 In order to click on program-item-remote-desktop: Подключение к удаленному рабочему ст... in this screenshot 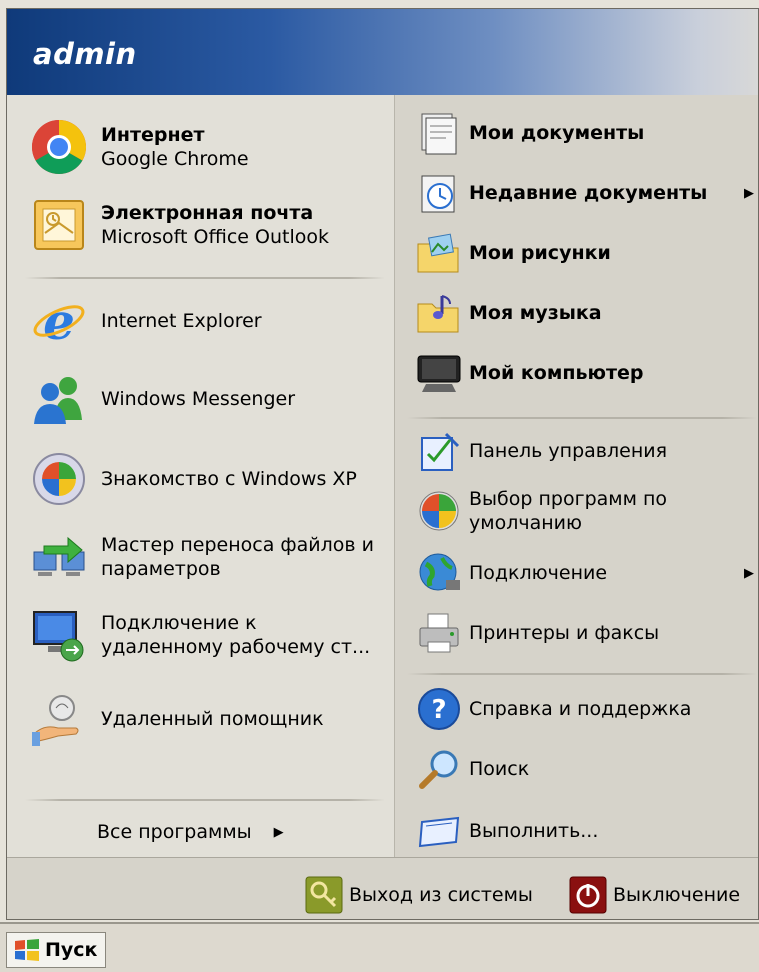, I will do `click(188, 635)`.